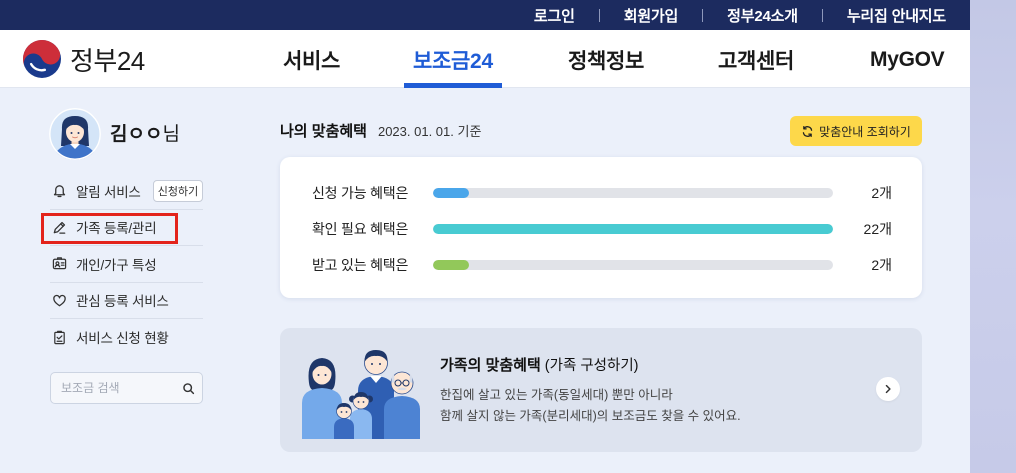 This screenshot has width=1016, height=473. Describe the element at coordinates (59, 191) in the screenshot. I see `bell-icon` at that location.